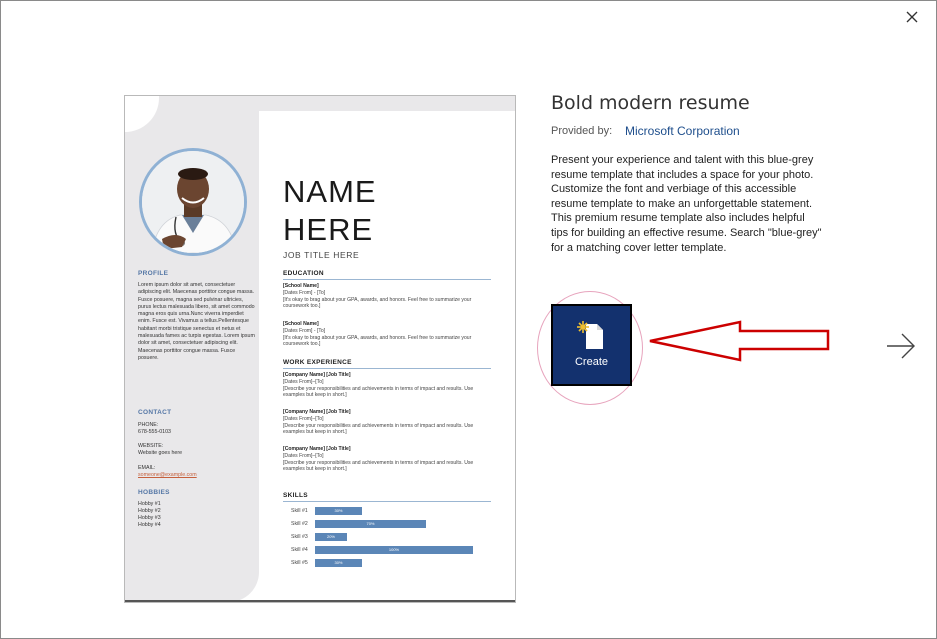 The width and height of the screenshot is (937, 639). What do you see at coordinates (387, 364) in the screenshot?
I see `work-heading: WORK EXPERIENCE` at bounding box center [387, 364].